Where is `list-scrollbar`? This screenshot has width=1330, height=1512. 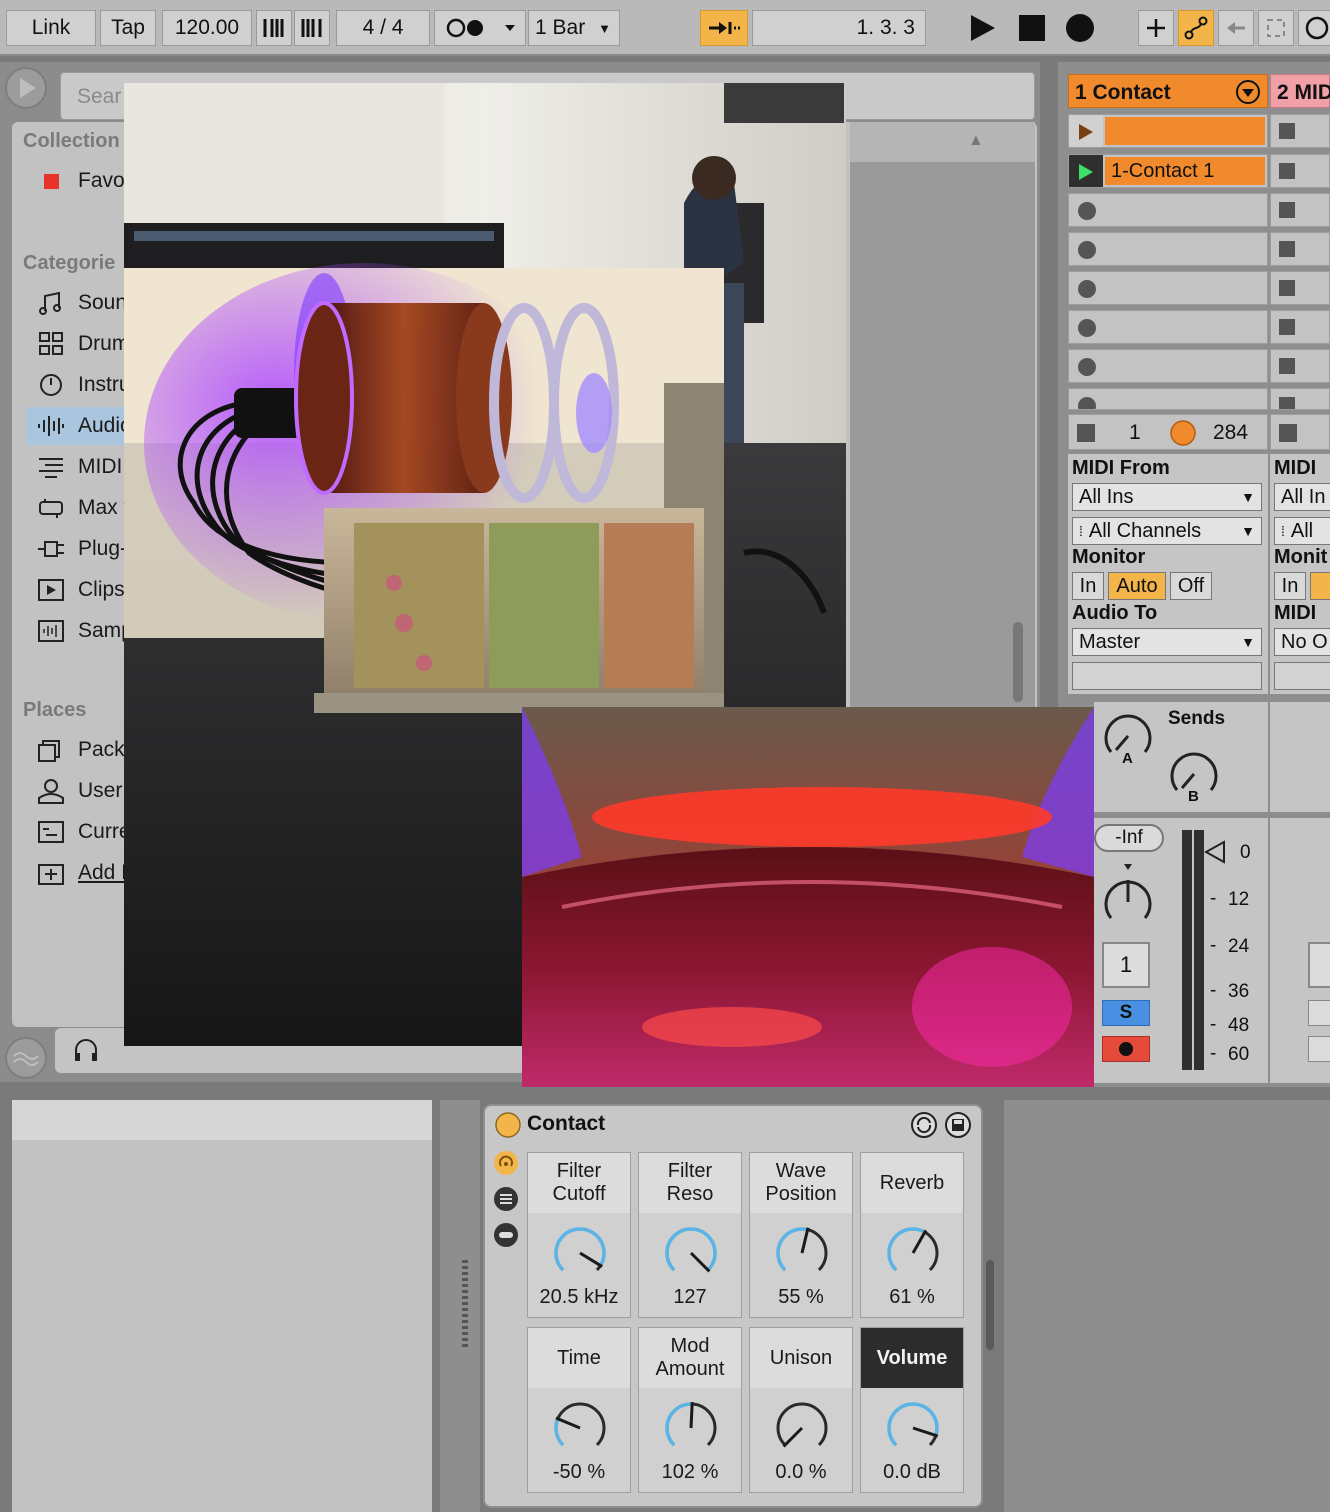 list-scrollbar is located at coordinates (1018, 662).